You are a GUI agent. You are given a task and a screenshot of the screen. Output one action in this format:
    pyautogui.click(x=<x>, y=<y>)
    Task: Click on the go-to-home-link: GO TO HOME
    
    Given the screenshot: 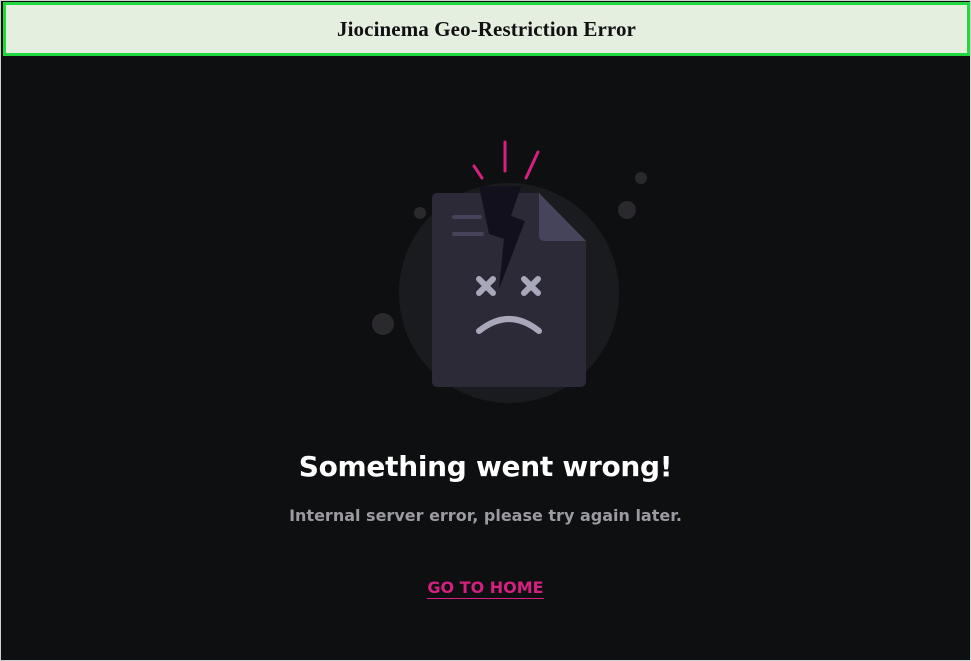 What is the action you would take?
    pyautogui.click(x=485, y=588)
    